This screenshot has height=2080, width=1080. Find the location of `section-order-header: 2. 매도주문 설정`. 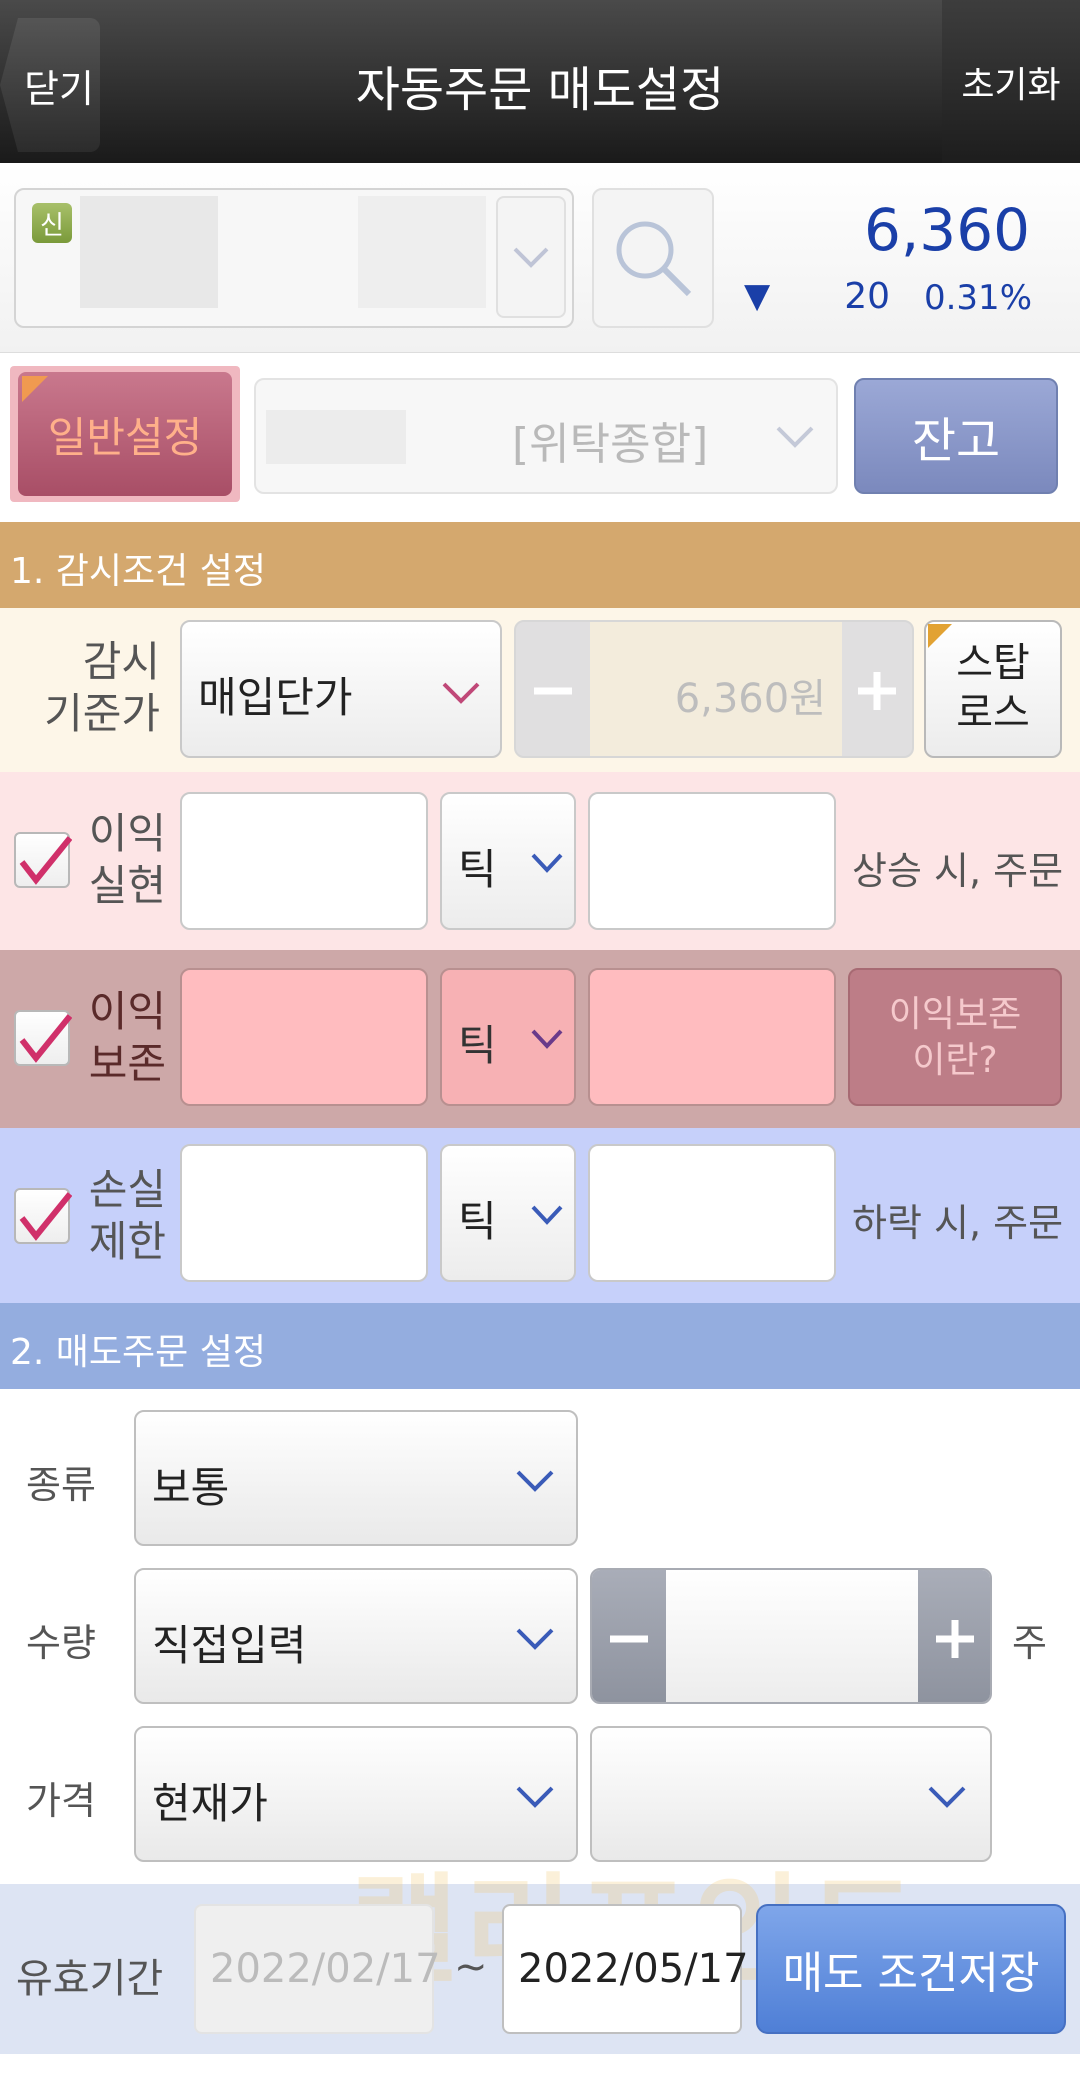

section-order-header: 2. 매도주문 설정 is located at coordinates (540, 1346).